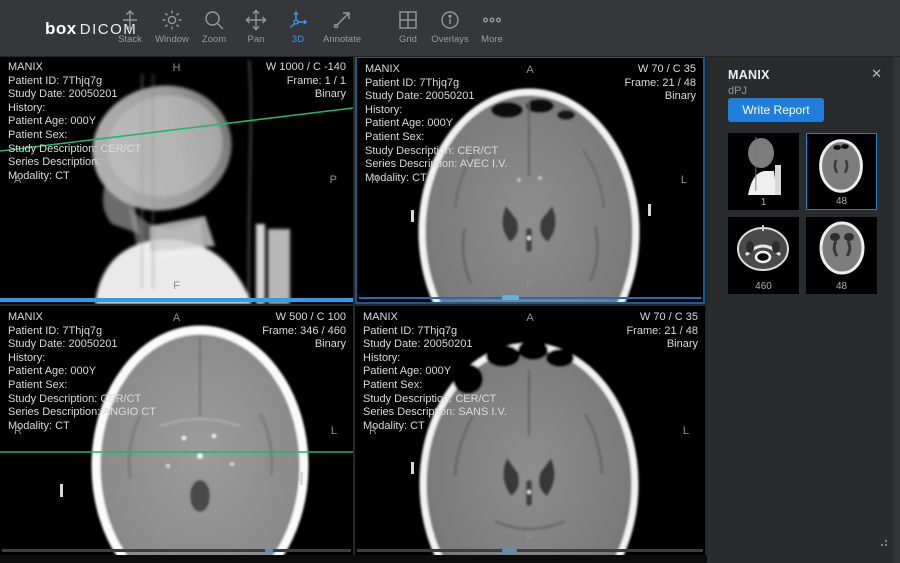 Image resolution: width=900 pixels, height=563 pixels. Describe the element at coordinates (876, 74) in the screenshot. I see `close-icon: ✕` at that location.